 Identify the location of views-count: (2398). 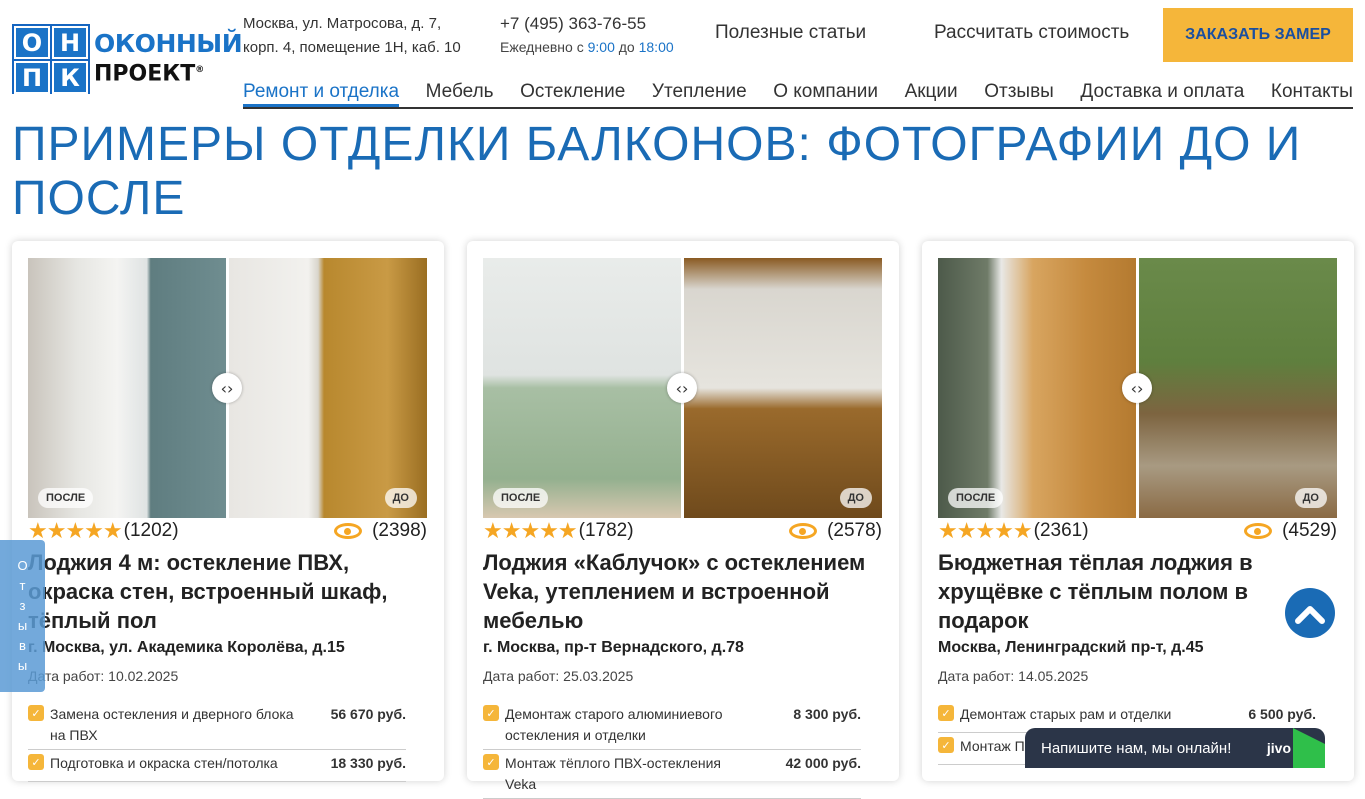
(399, 530).